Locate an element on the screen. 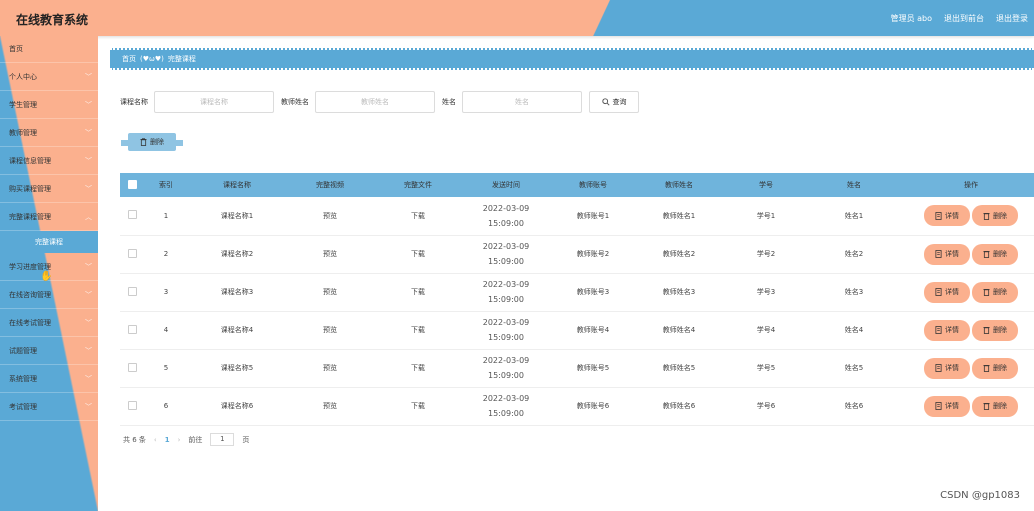  sidebar-item-label: 在线咨询管理 is located at coordinates (30, 295).